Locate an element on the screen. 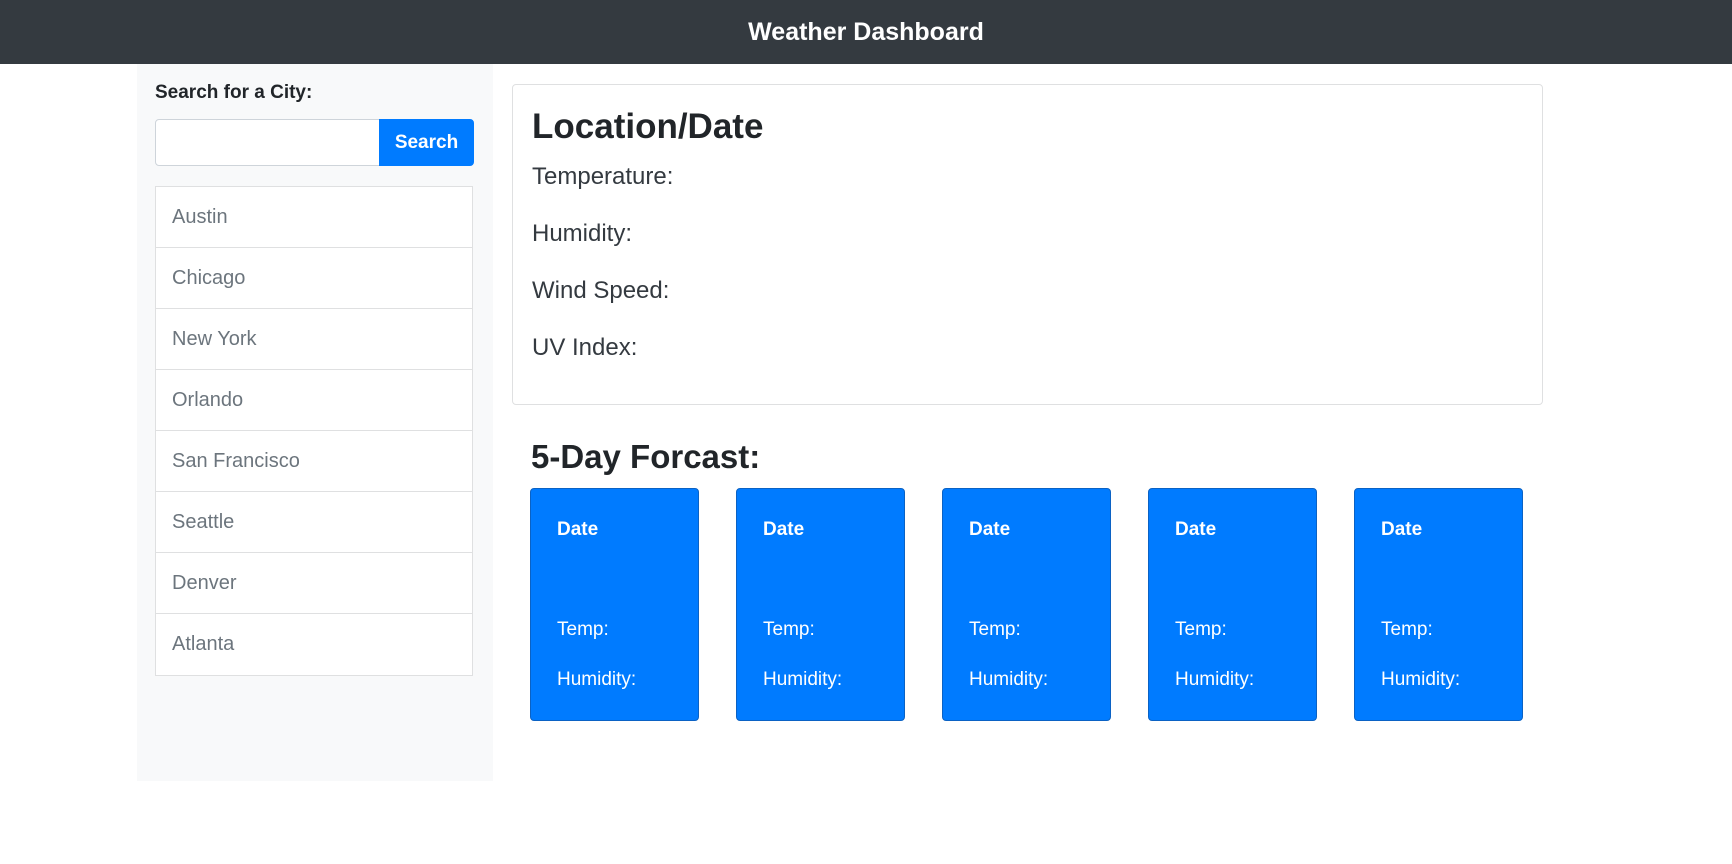  search-label: Search for a City: is located at coordinates (234, 92).